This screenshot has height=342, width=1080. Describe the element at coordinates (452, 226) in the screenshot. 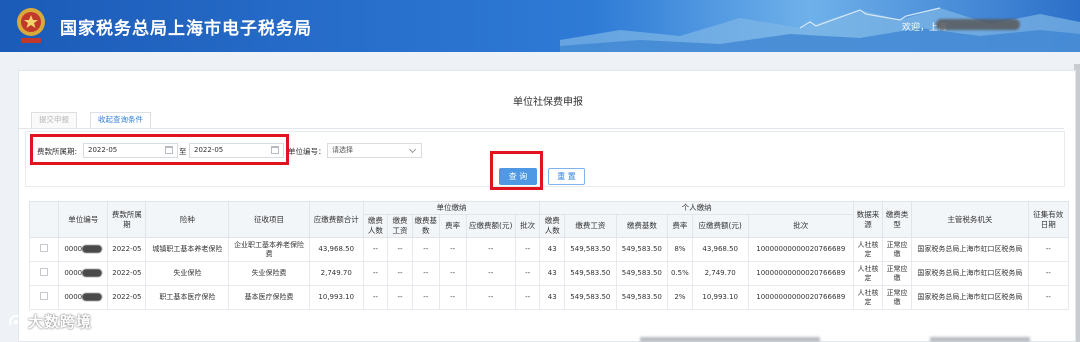

I see `col-unit-rate: 费率` at that location.